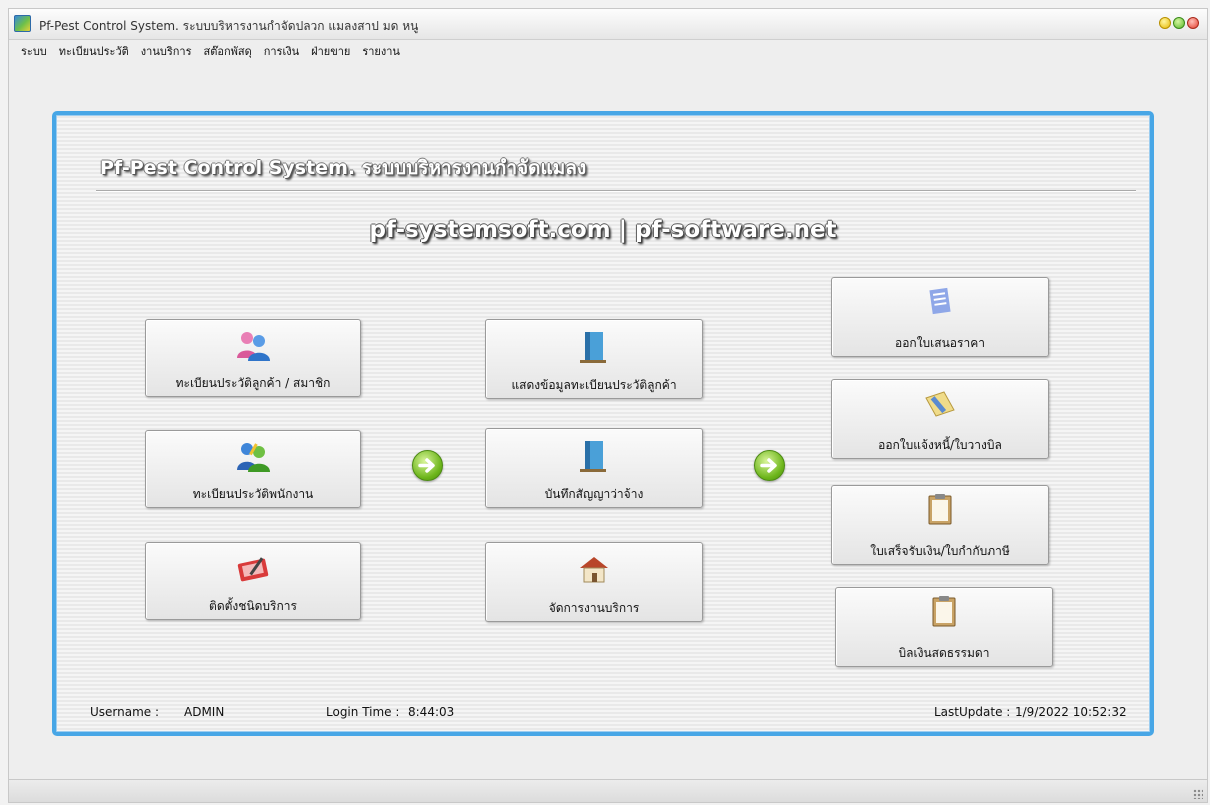 This screenshot has width=1210, height=805. I want to click on lastupdate-label: LastUpdate :, so click(972, 712).